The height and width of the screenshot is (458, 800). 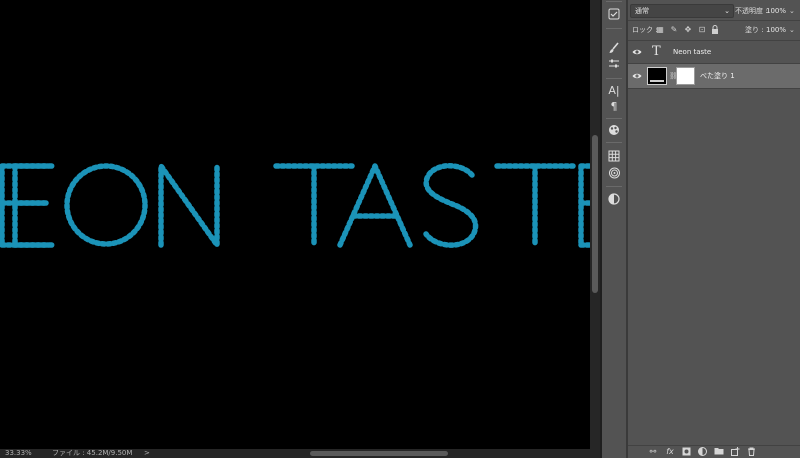 I want to click on fill-dropdown-icon: ⌄, so click(x=792, y=30).